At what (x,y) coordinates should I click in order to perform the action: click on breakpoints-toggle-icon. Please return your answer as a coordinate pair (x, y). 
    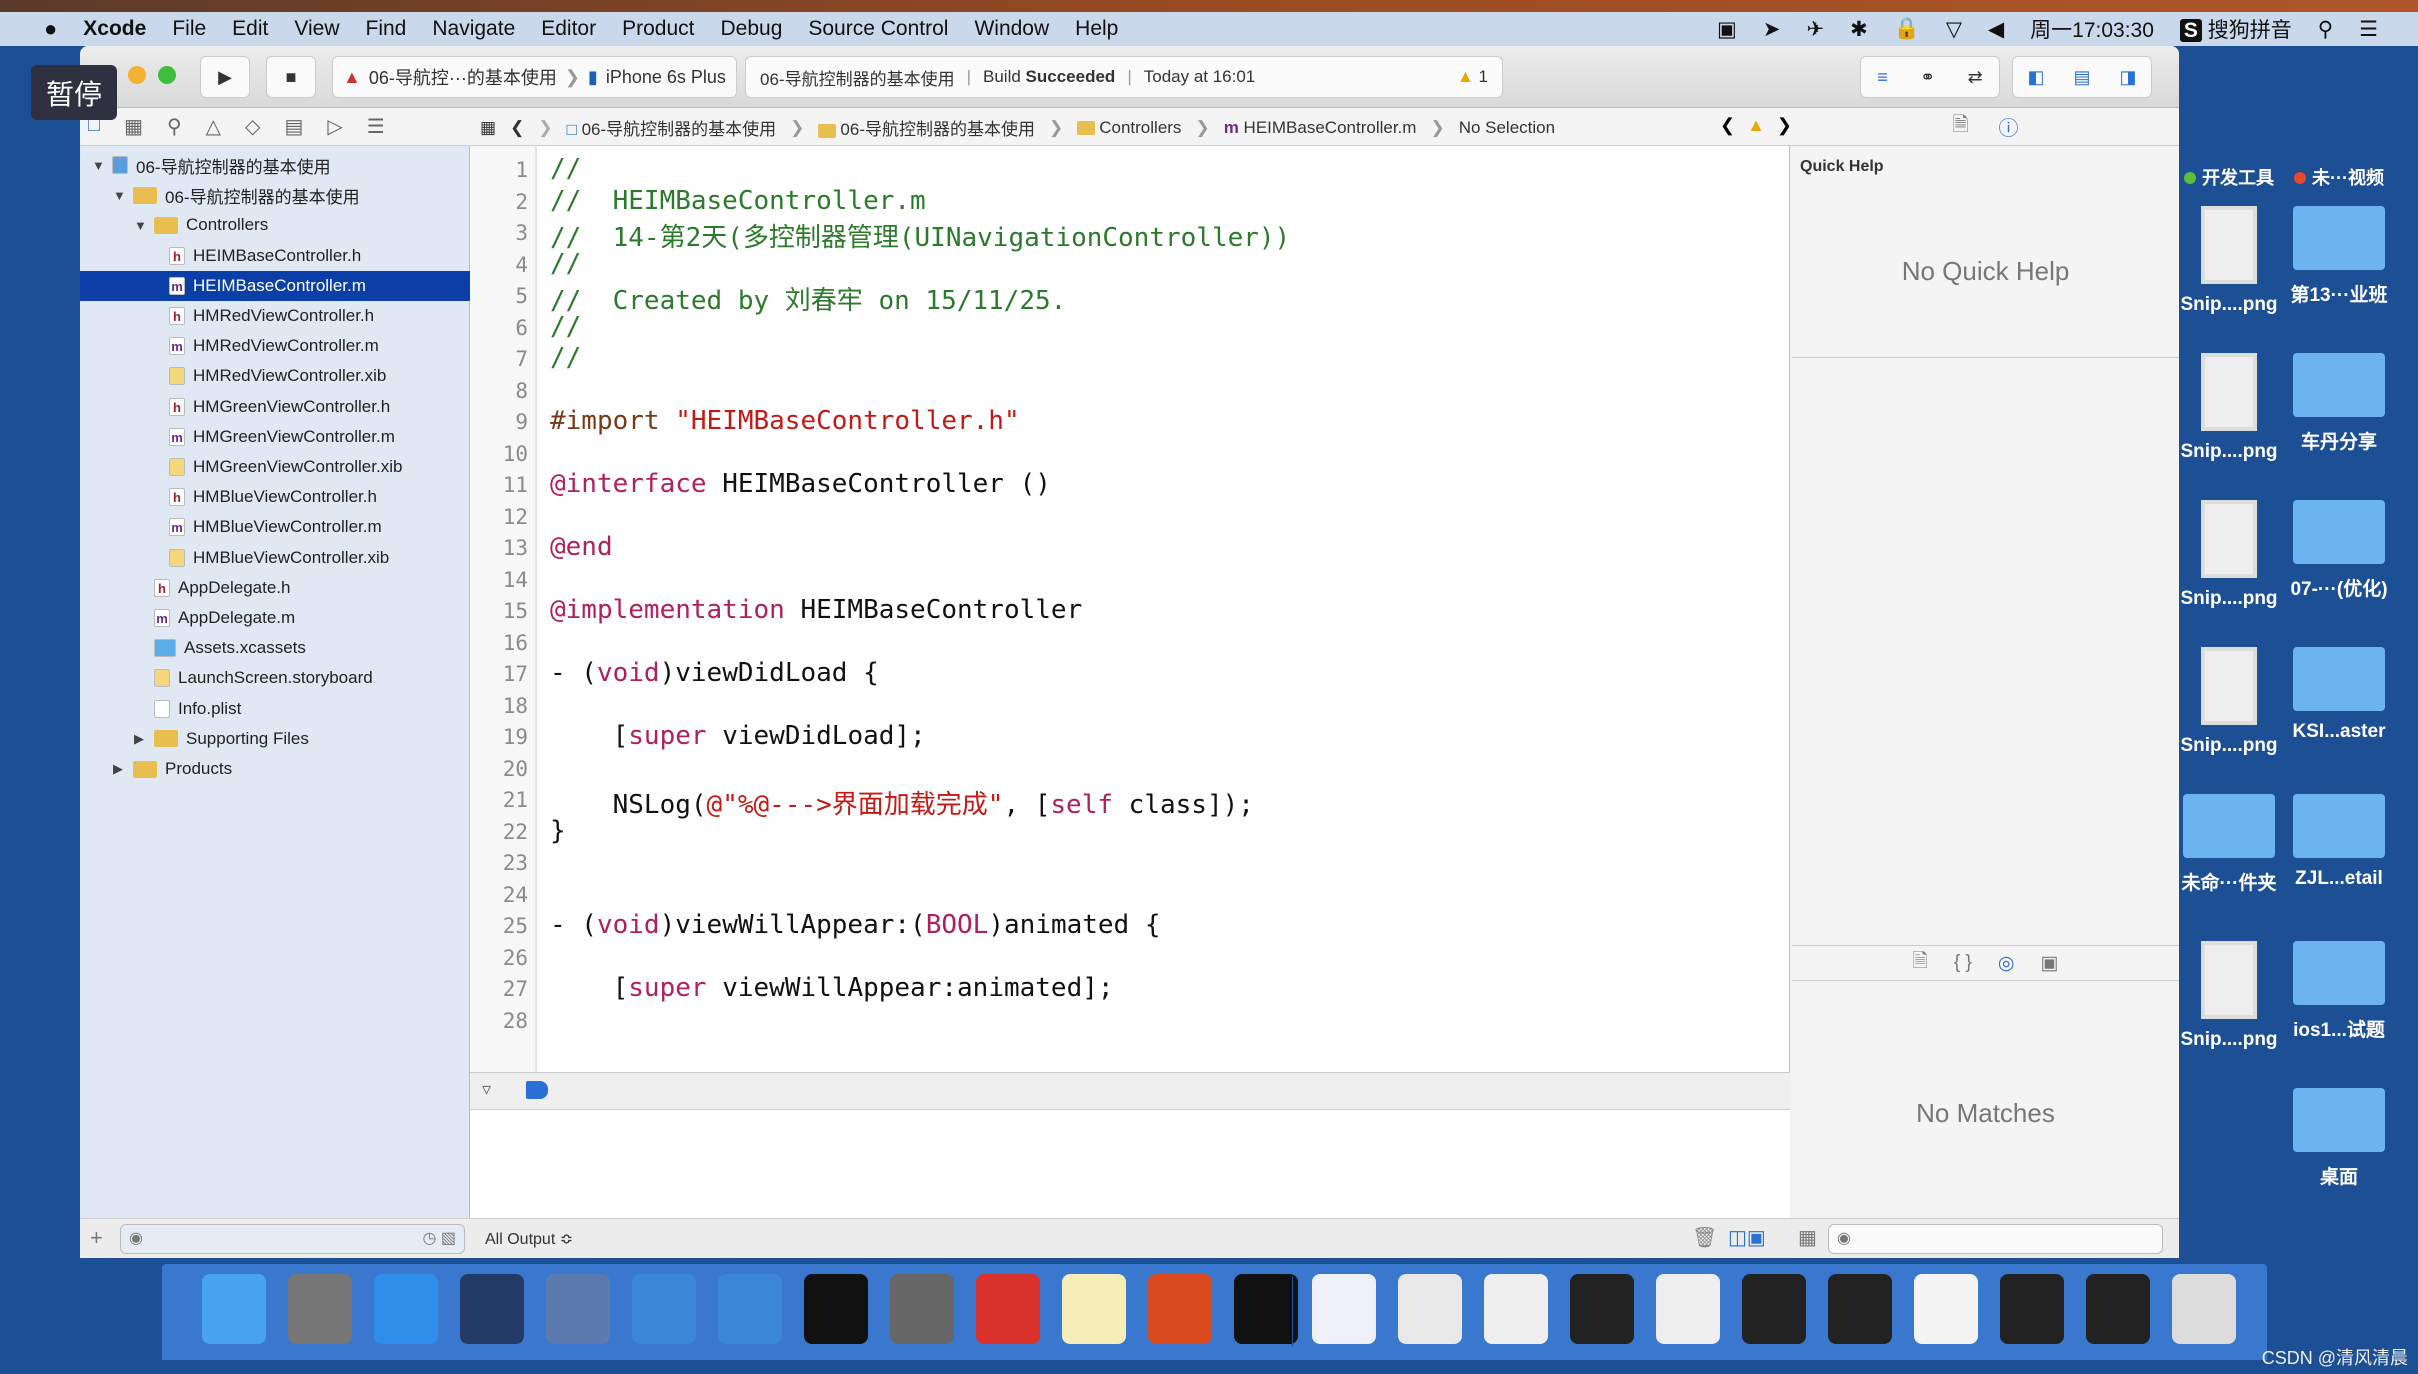
    Looking at the image, I should click on (537, 1090).